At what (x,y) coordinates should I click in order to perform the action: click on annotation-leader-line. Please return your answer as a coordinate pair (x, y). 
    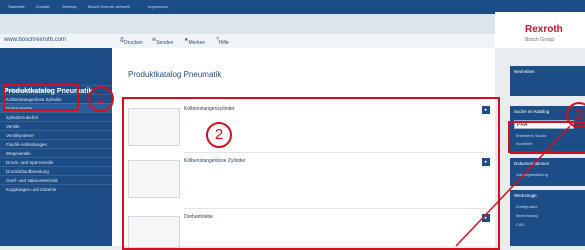
    Looking at the image, I should click on (513, 185).